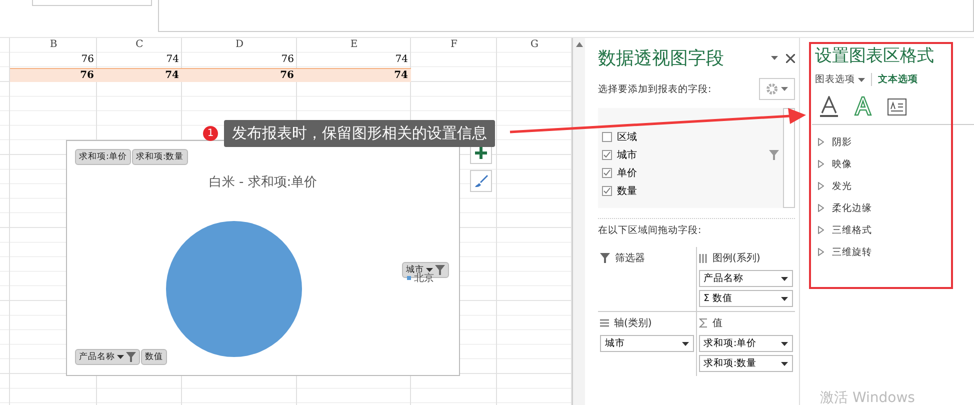 This screenshot has width=974, height=405. What do you see at coordinates (139, 45) in the screenshot?
I see `column-header: C` at bounding box center [139, 45].